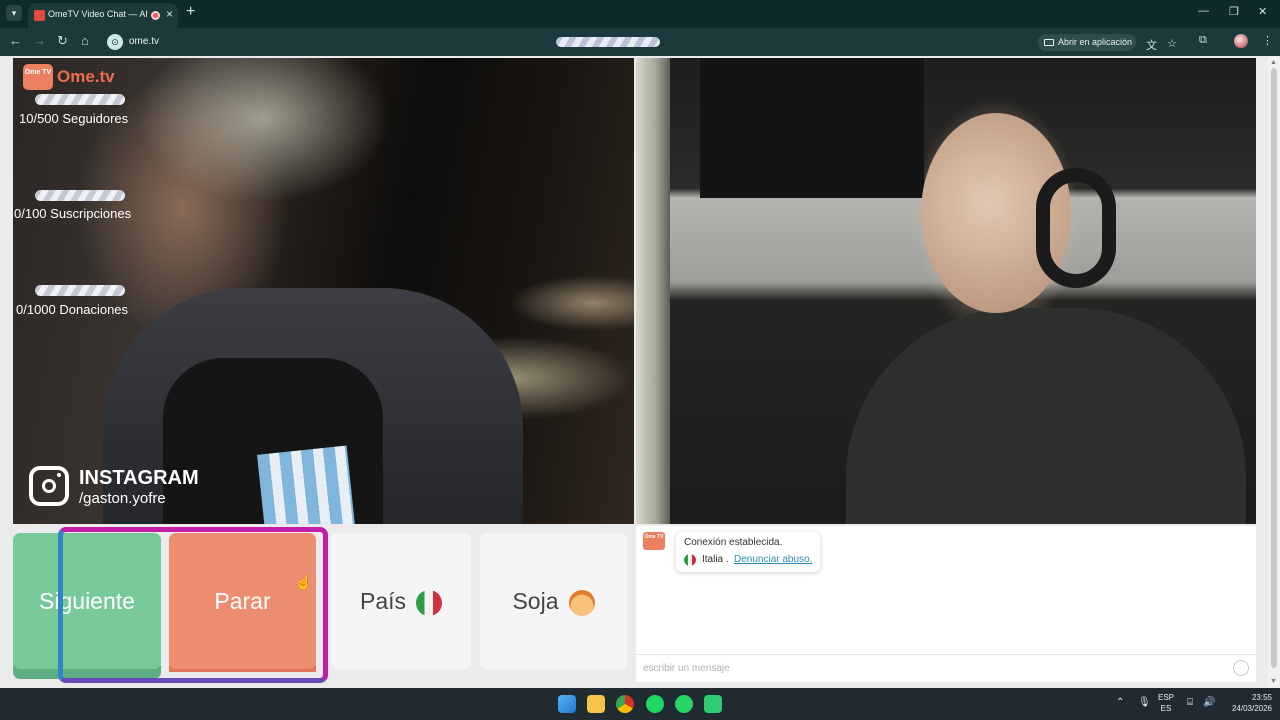 The width and height of the screenshot is (1280, 720). Describe the element at coordinates (155, 15) in the screenshot. I see `recording-icon` at that location.